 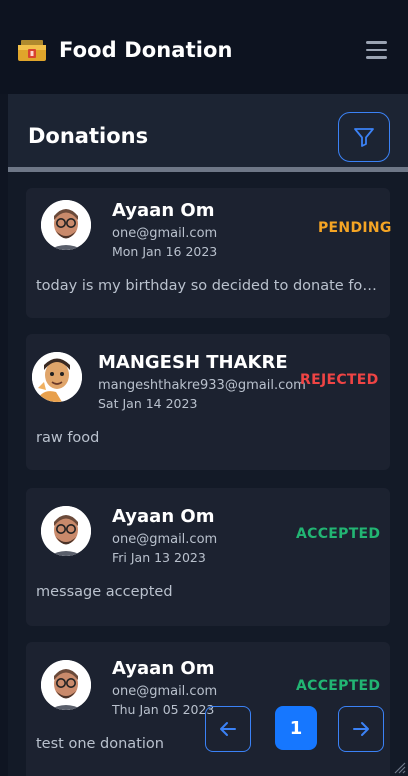 What do you see at coordinates (165, 251) in the screenshot?
I see `donation-date: Mon Jan 16 2023` at bounding box center [165, 251].